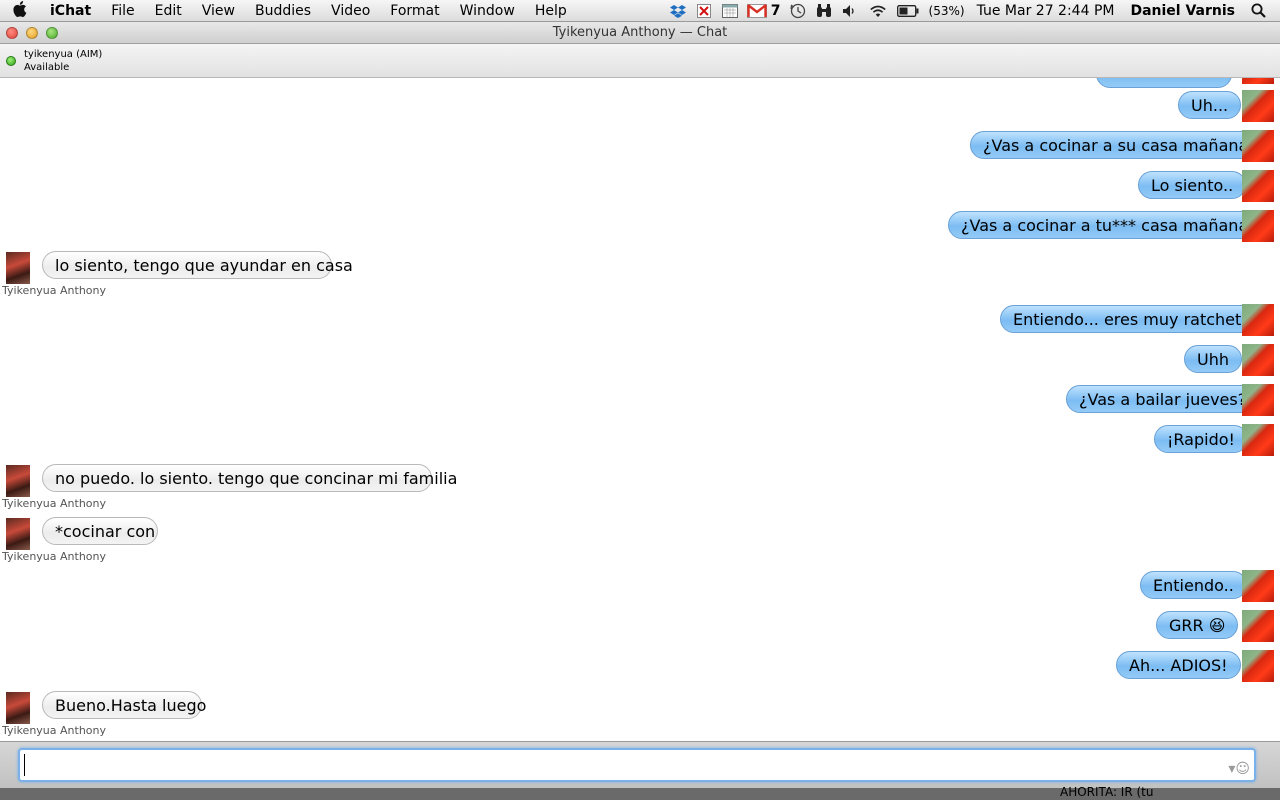 This screenshot has height=800, width=1280. I want to click on battery-icon, so click(908, 11).